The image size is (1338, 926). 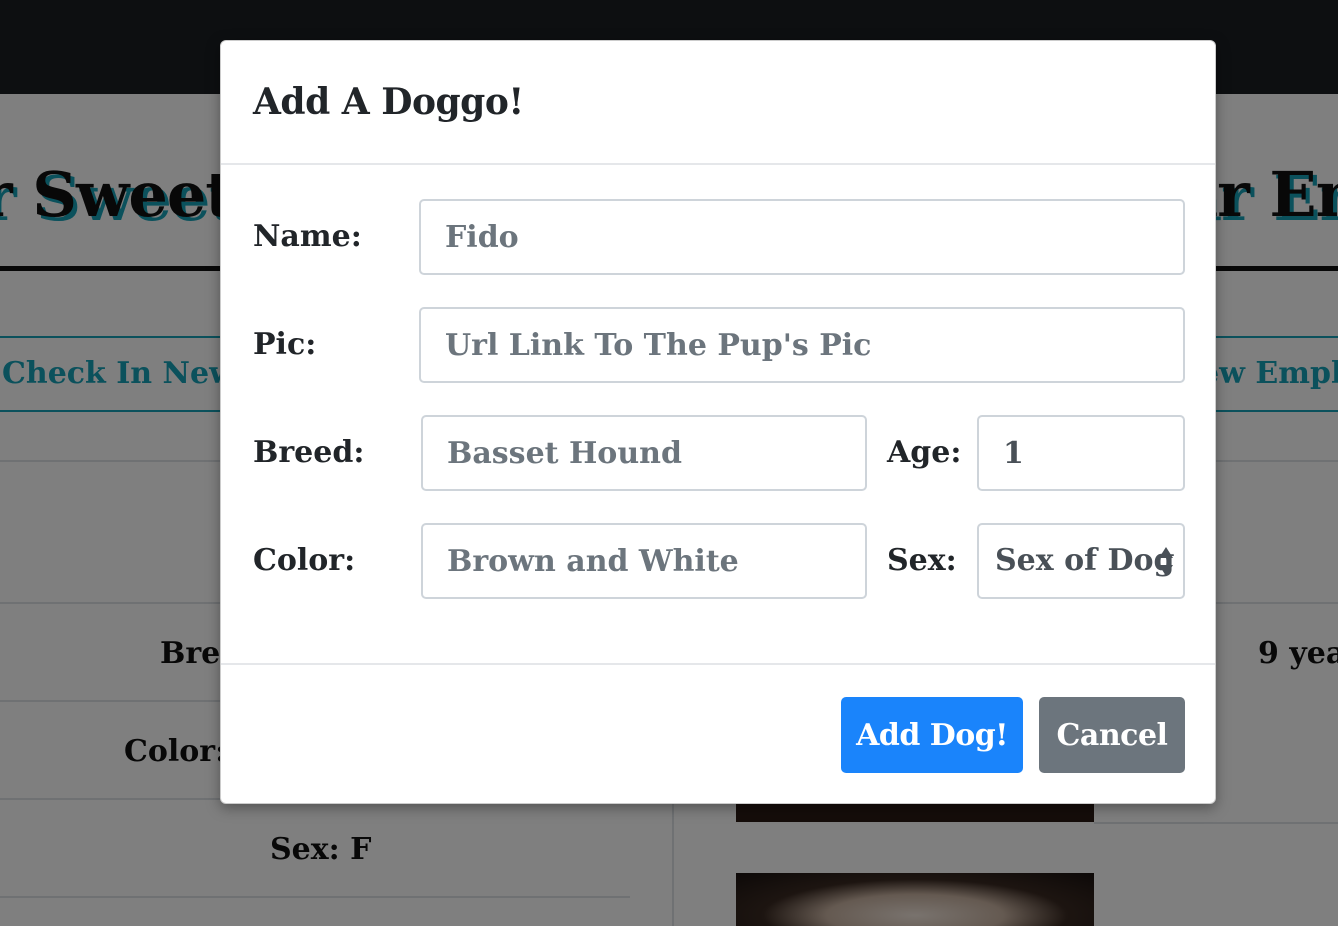 I want to click on name-label: Name:, so click(x=307, y=236).